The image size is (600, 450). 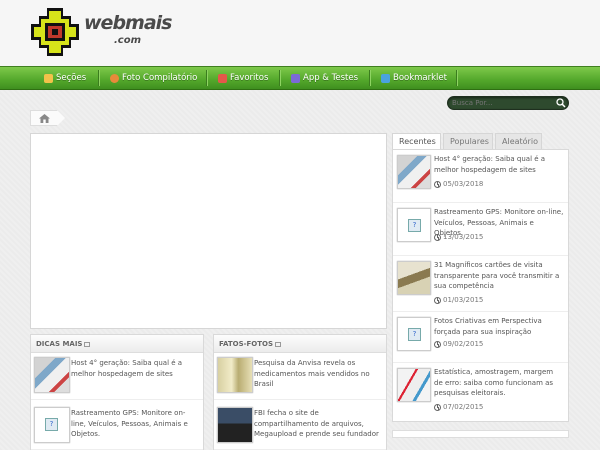 I want to click on nav-label: Seções, so click(x=71, y=78).